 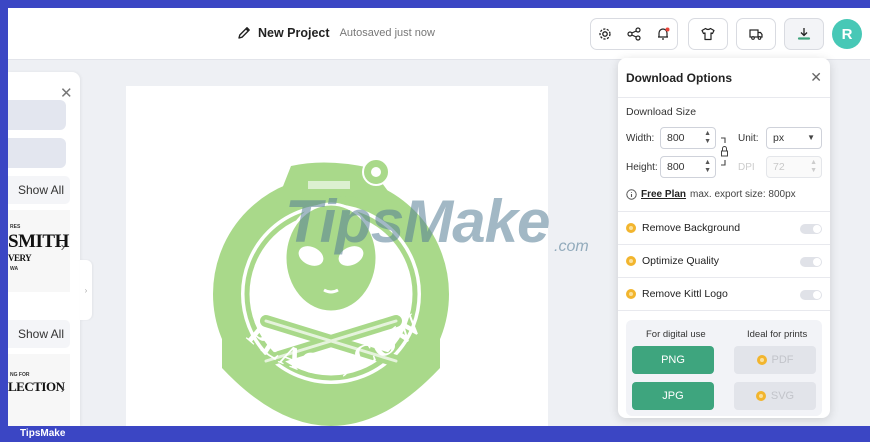 I want to click on template-thumbnail: RES SMITH VERY WA ›, so click(x=39, y=251).